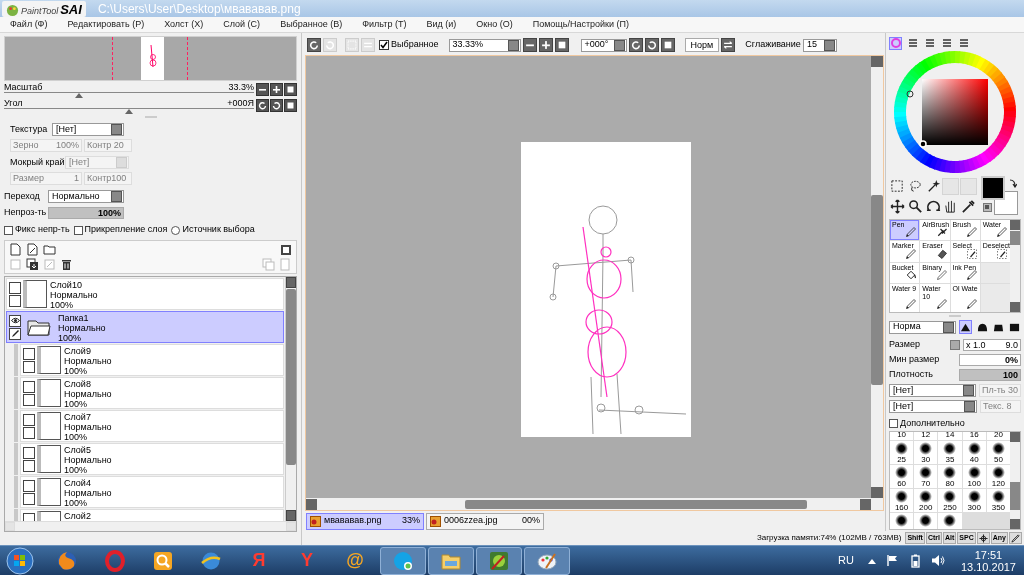  What do you see at coordinates (32, 249) in the screenshot?
I see `pen-page-icon` at bounding box center [32, 249].